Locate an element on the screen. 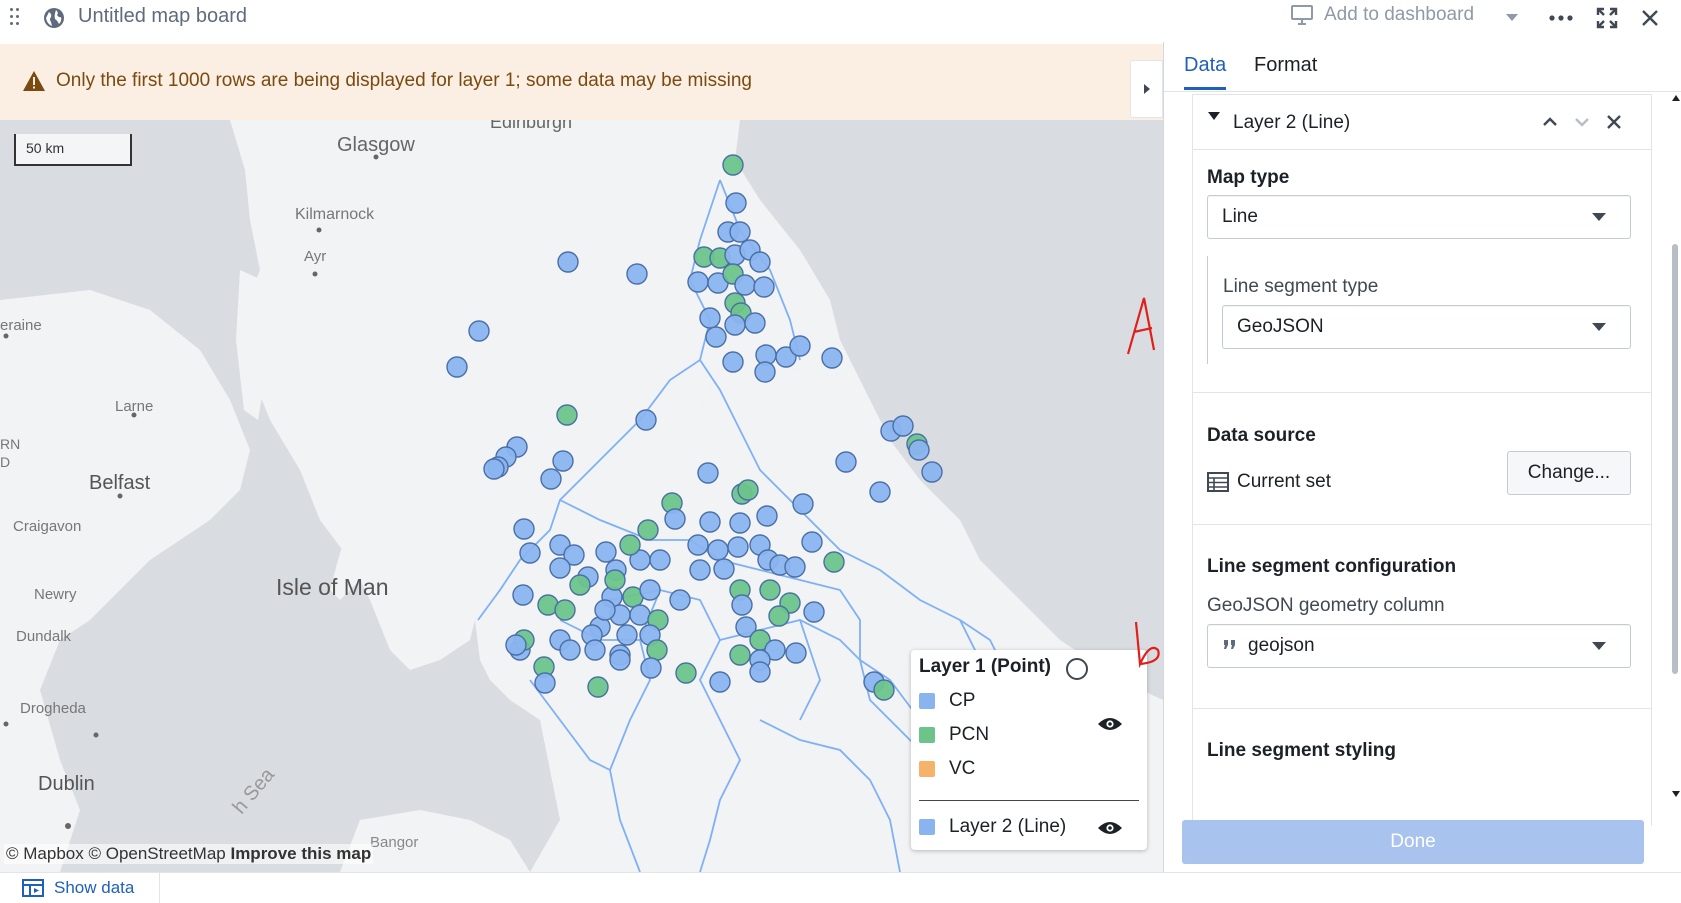 This screenshot has width=1681, height=903. more-options-icon is located at coordinates (1561, 18).